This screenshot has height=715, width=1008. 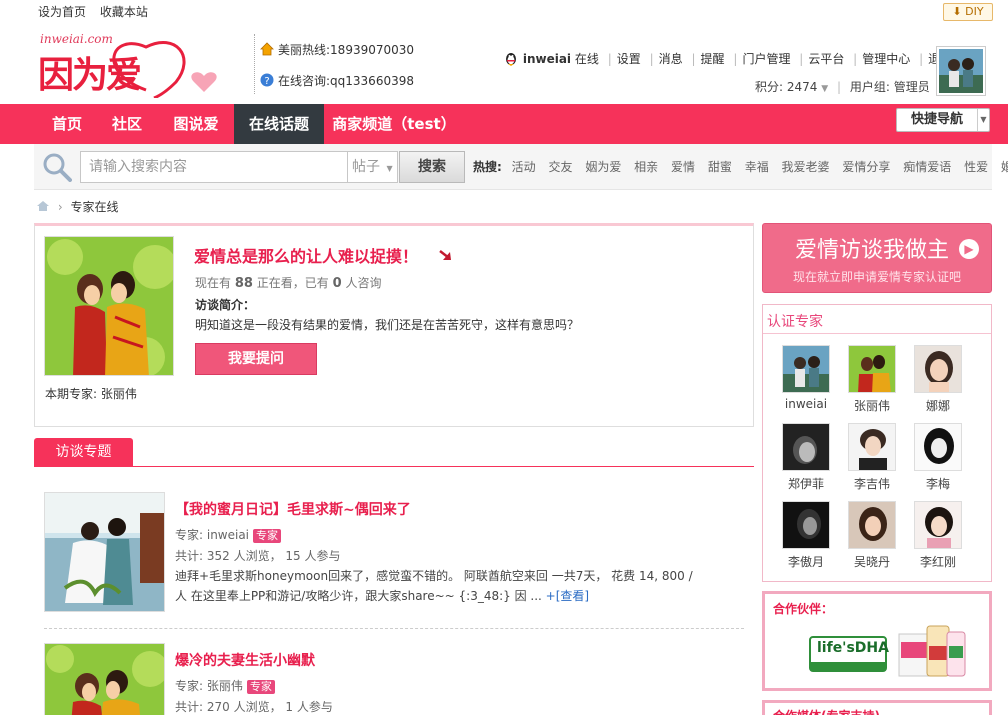 I want to click on search-type-select: 帖子 ▼, so click(x=373, y=167).